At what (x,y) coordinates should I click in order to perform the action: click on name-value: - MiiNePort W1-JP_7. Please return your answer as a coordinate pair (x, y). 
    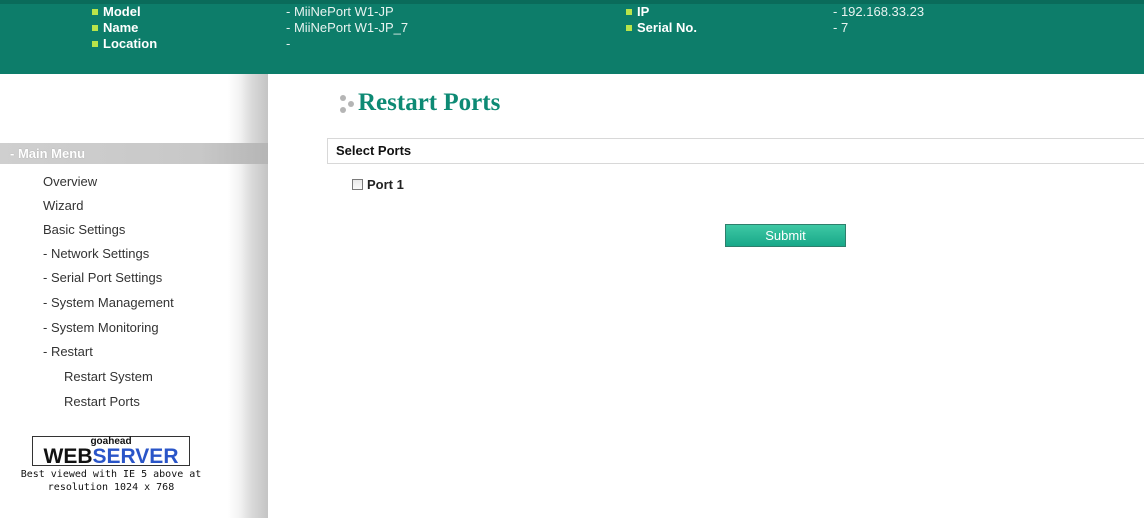
    Looking at the image, I should click on (347, 27).